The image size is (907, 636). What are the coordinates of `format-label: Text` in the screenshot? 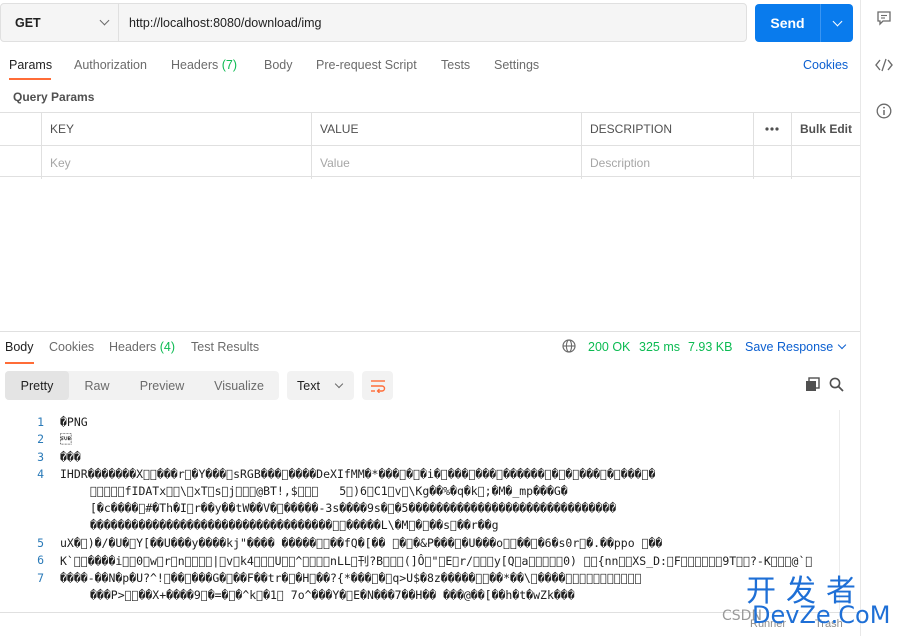 It's located at (308, 385).